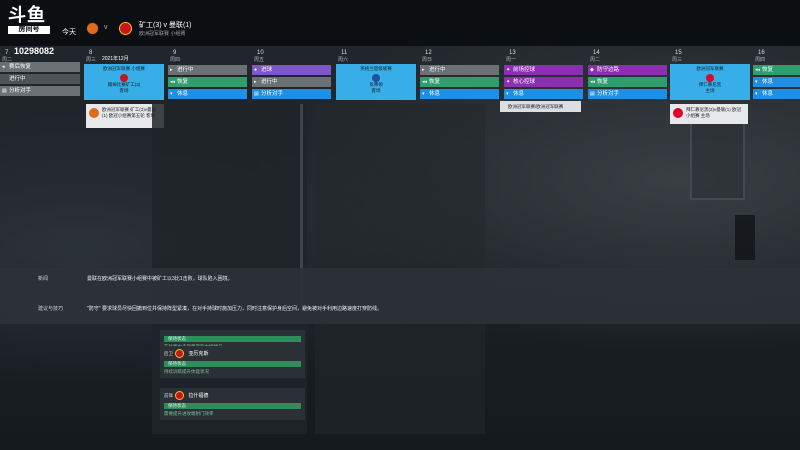 The height and width of the screenshot is (450, 800). I want to click on day-column: 14 周二 ◆ 防守边路 ◂◂ 恢复 ▤ 分析对手, so click(629, 76).